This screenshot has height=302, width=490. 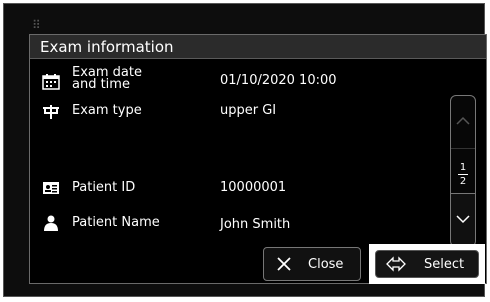 What do you see at coordinates (326, 264) in the screenshot?
I see `close-button-label: Close` at bounding box center [326, 264].